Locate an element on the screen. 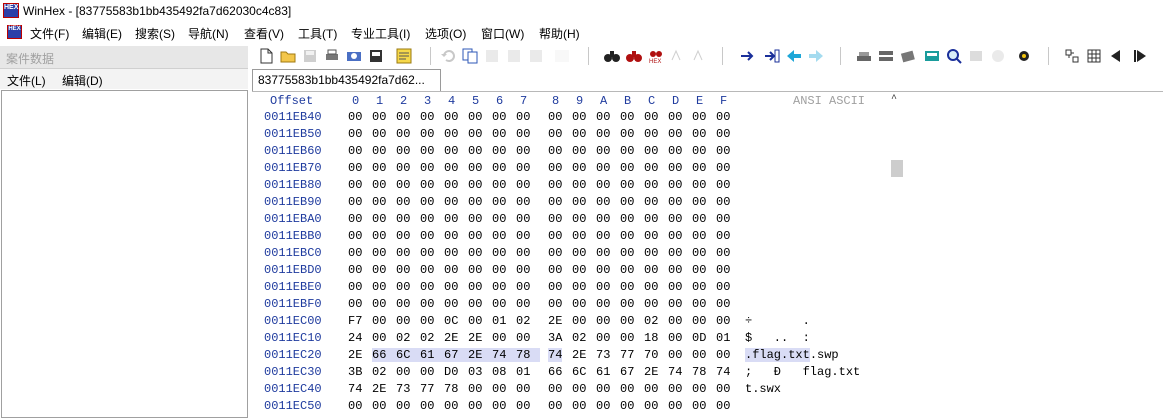 Image resolution: width=1163 pixels, height=418 pixels. hex-row: 0011EBF0 00 00 00 00 00 00 00 00 00 00 00 00 00 00 00 00 is located at coordinates (572, 304).